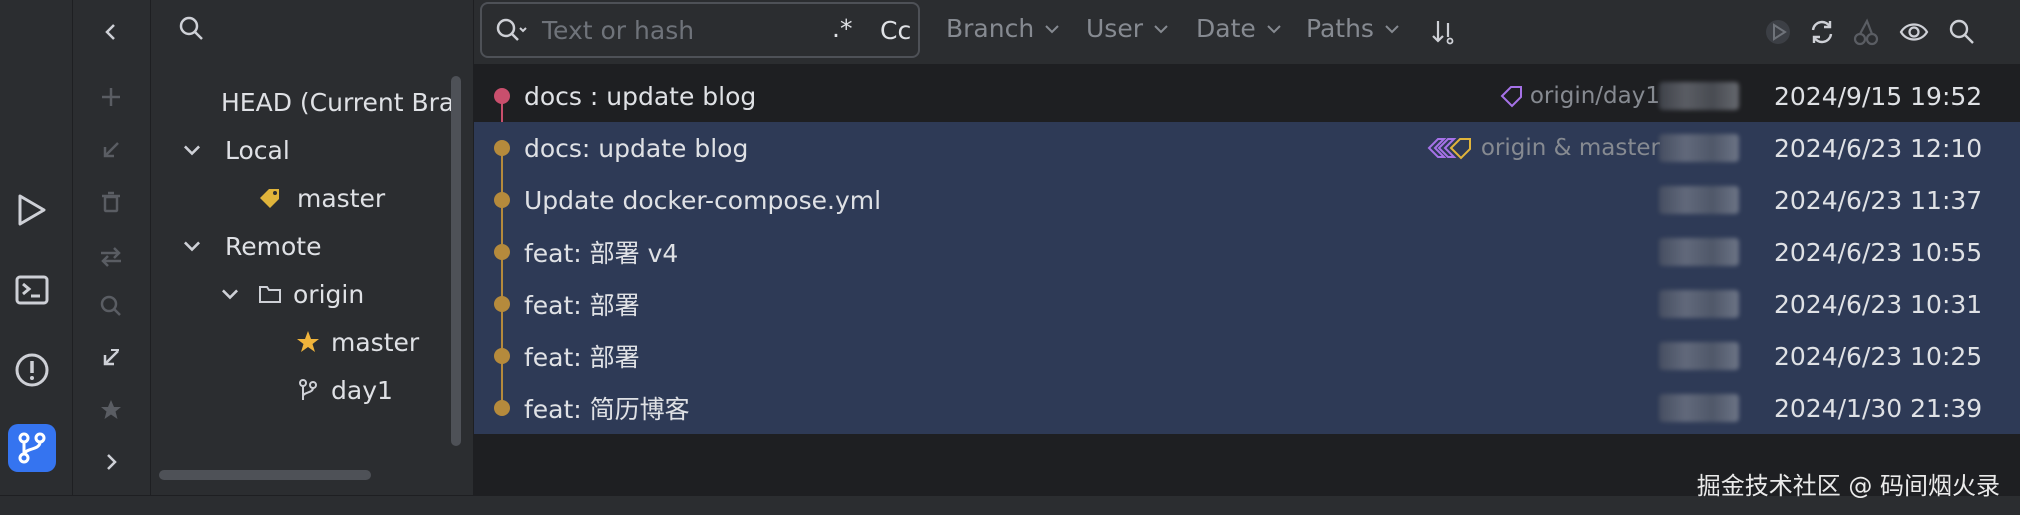 This screenshot has width=2020, height=515. What do you see at coordinates (1914, 32) in the screenshot?
I see `eye-icon` at bounding box center [1914, 32].